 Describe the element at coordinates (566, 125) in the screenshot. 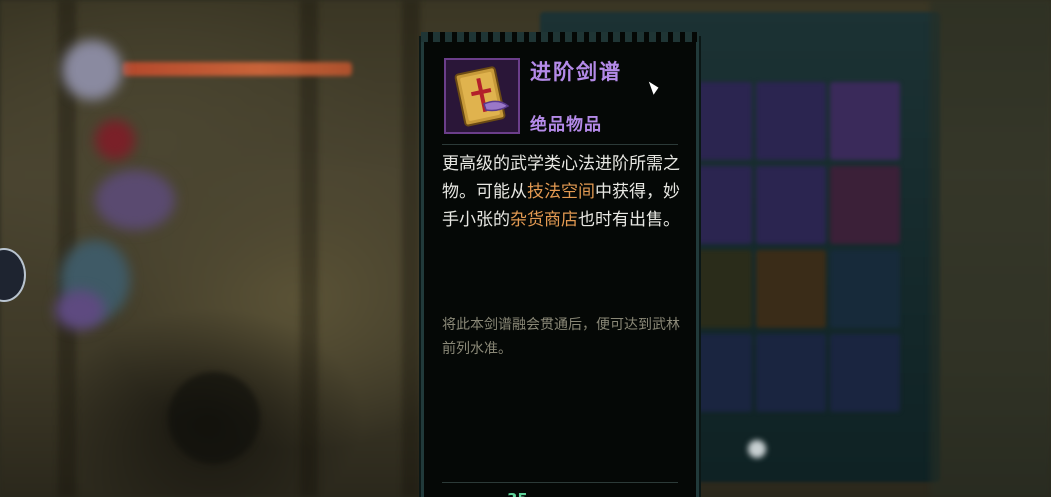

I see `item-grade: 绝品物品` at that location.